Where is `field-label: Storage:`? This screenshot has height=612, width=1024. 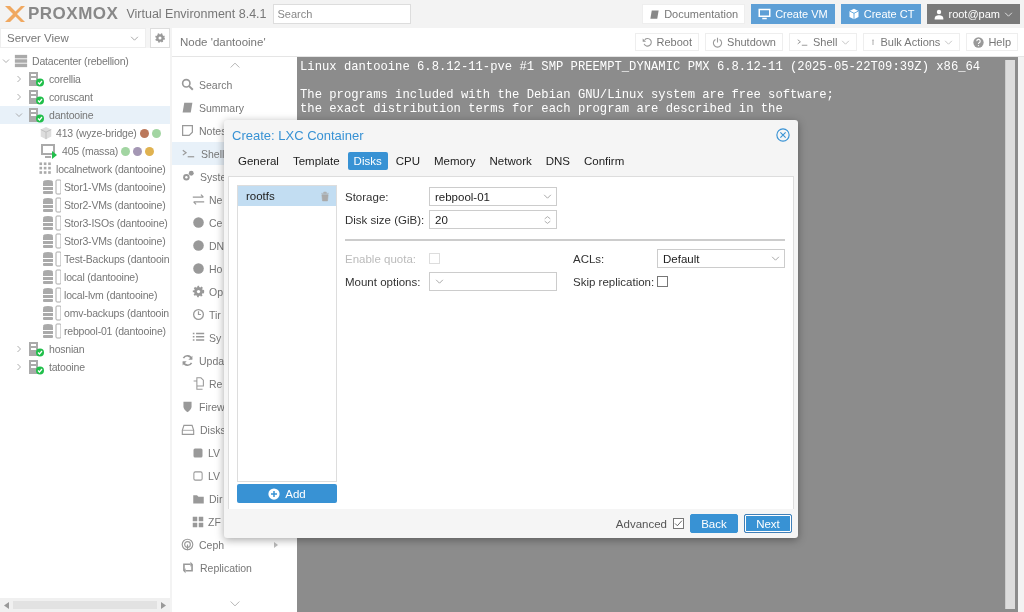 field-label: Storage: is located at coordinates (367, 196).